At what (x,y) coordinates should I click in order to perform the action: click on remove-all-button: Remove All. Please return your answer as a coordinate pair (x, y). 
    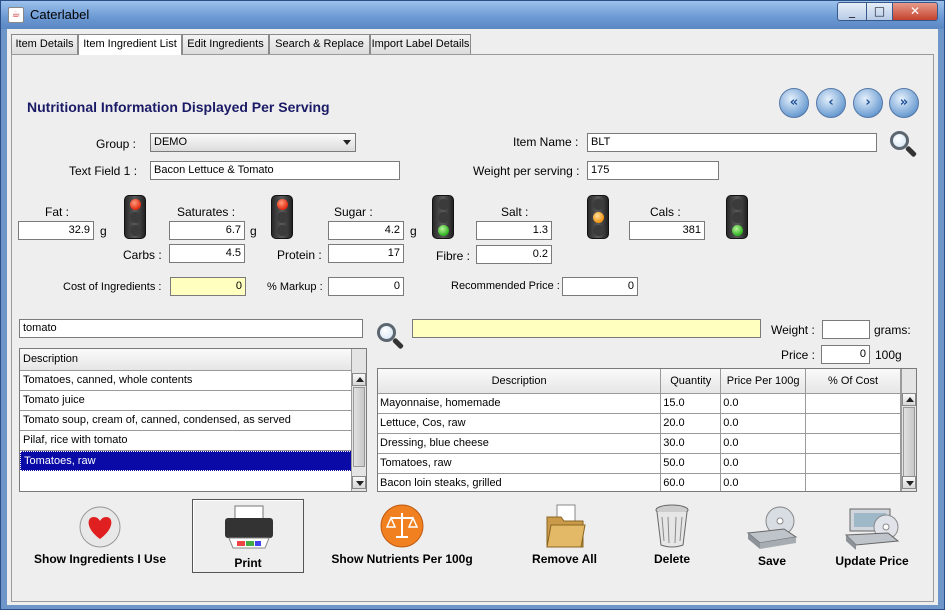
    Looking at the image, I should click on (564, 534).